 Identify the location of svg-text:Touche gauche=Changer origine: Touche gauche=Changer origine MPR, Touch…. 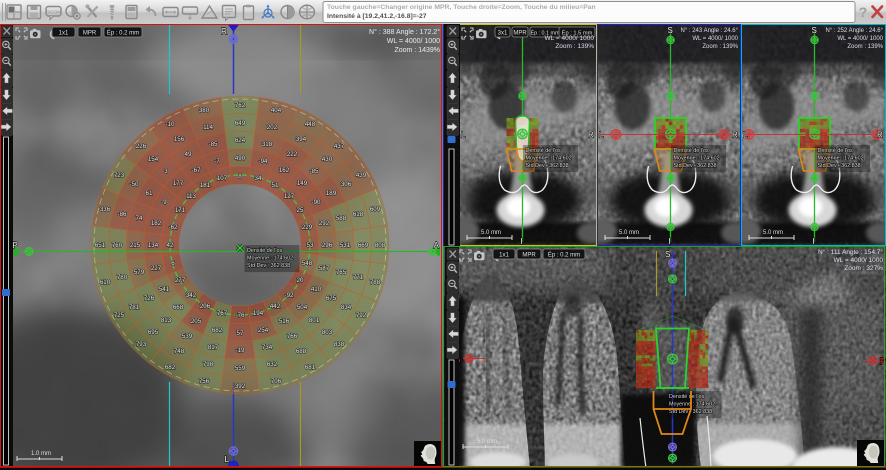
(461, 7).